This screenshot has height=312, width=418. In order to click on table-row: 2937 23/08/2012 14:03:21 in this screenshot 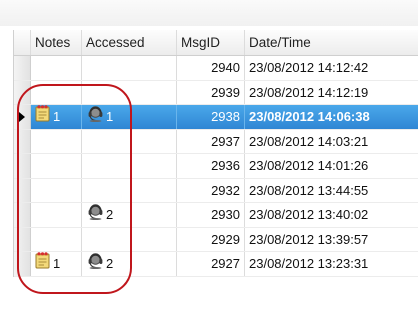, I will do `click(216, 141)`.